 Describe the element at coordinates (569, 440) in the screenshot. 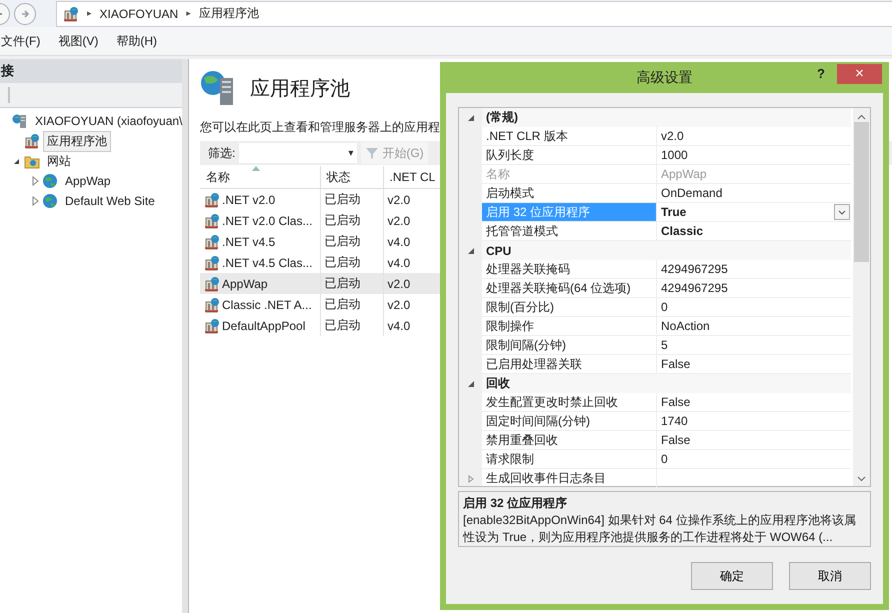

I see `property-name: 禁用重叠回收` at that location.